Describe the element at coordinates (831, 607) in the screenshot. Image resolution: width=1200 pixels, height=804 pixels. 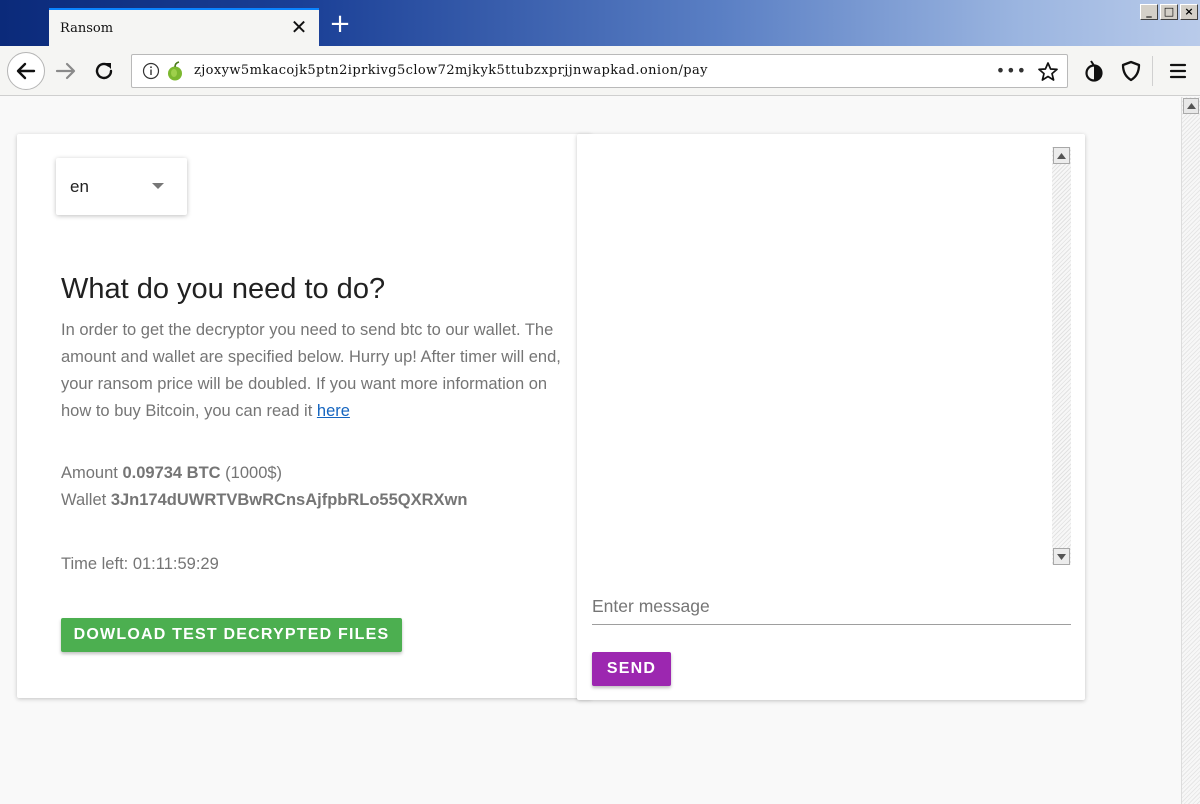
I see `message-input` at that location.